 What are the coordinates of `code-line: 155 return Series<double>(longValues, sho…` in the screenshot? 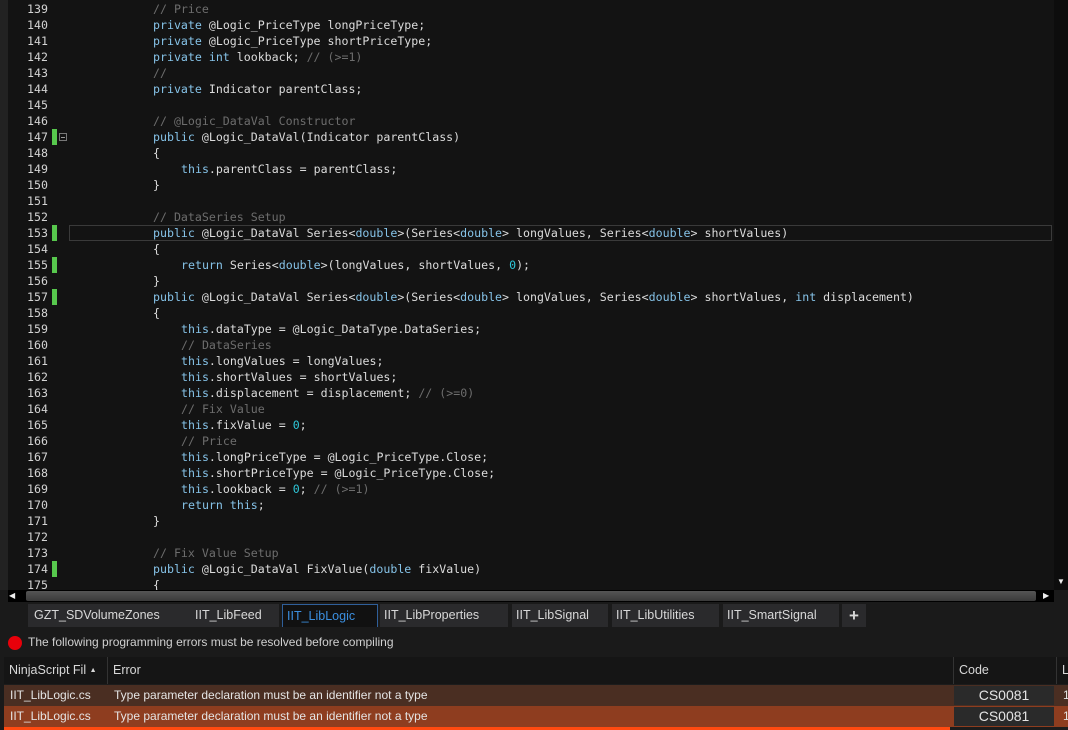 It's located at (527, 265).